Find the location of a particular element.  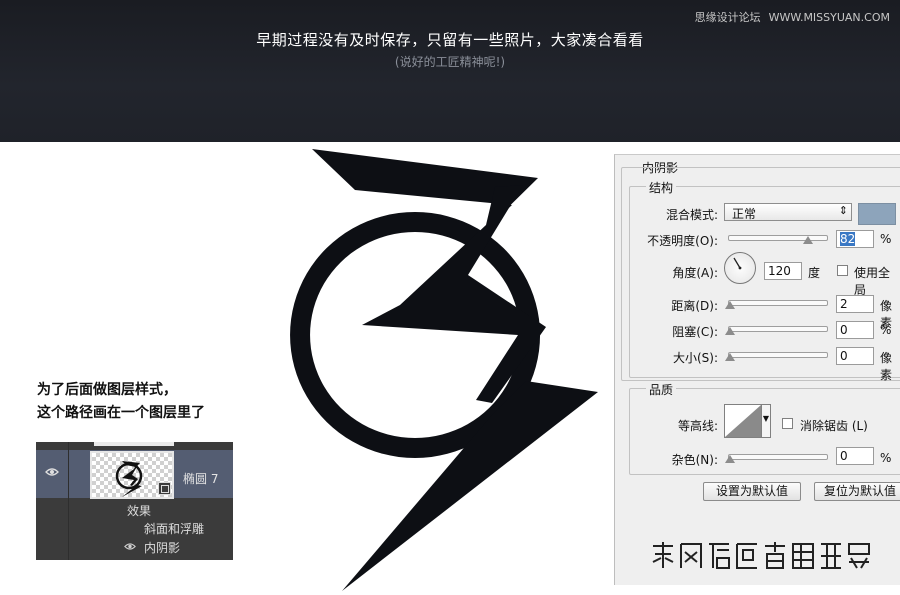

noise-slider is located at coordinates (778, 457).